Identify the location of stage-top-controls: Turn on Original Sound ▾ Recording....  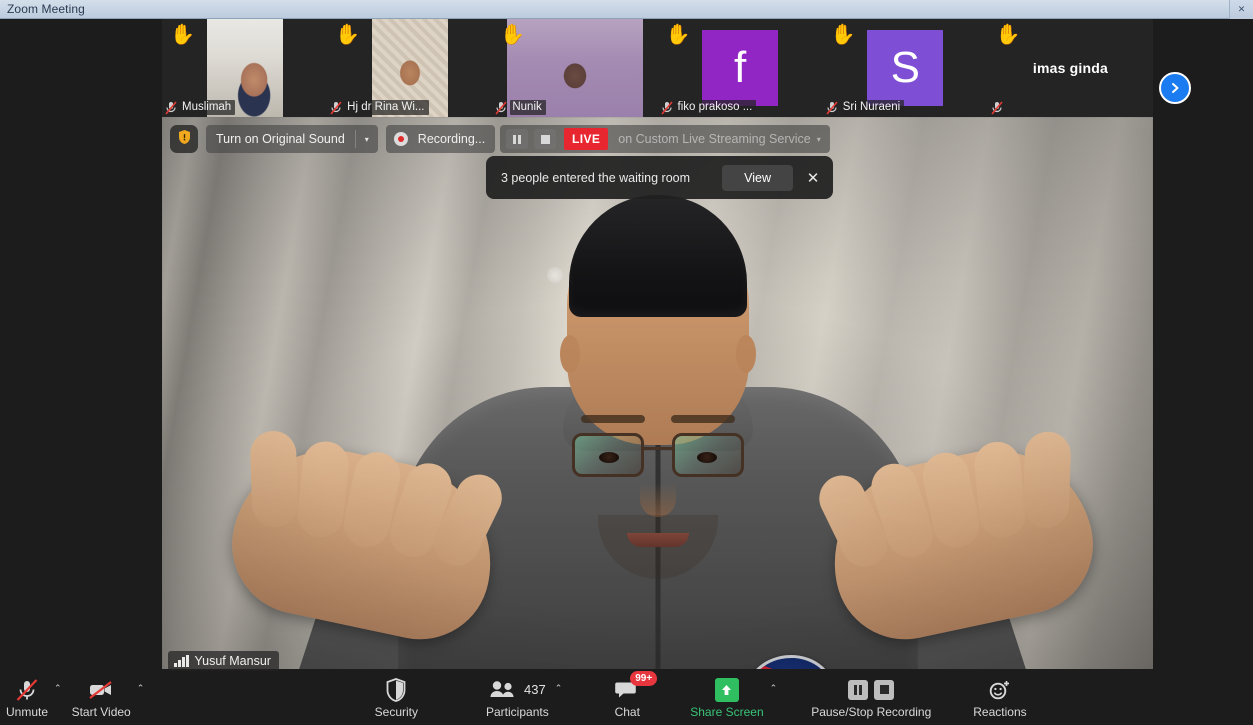
(333, 139).